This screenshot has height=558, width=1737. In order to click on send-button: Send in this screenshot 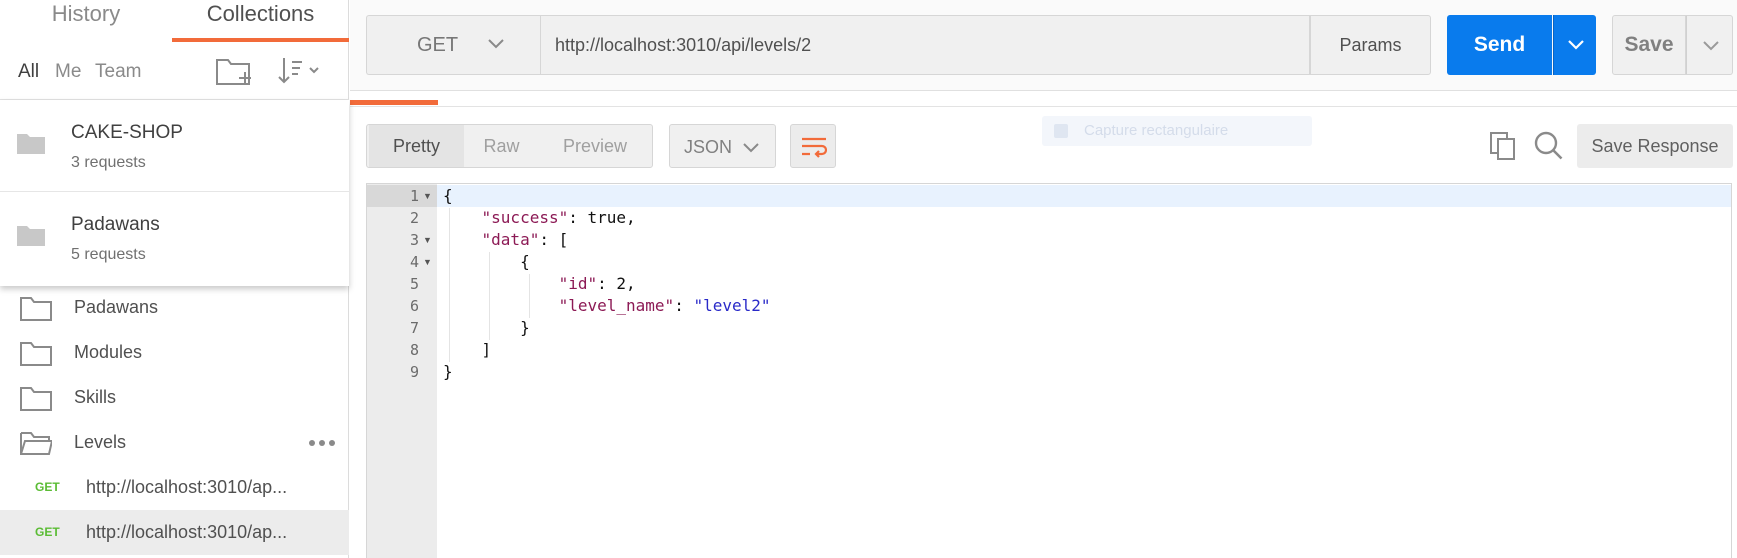, I will do `click(1499, 45)`.